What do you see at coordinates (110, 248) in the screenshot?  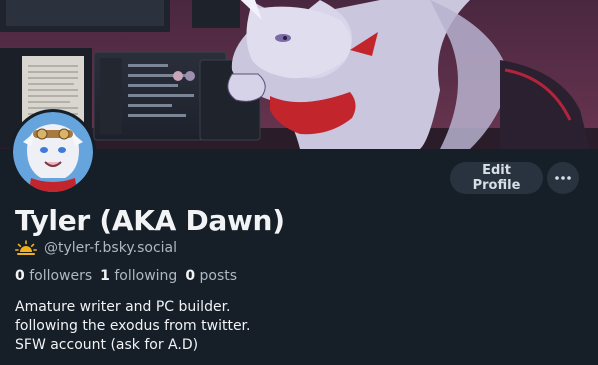 I see `handle: @tyler-f.bsky.social` at bounding box center [110, 248].